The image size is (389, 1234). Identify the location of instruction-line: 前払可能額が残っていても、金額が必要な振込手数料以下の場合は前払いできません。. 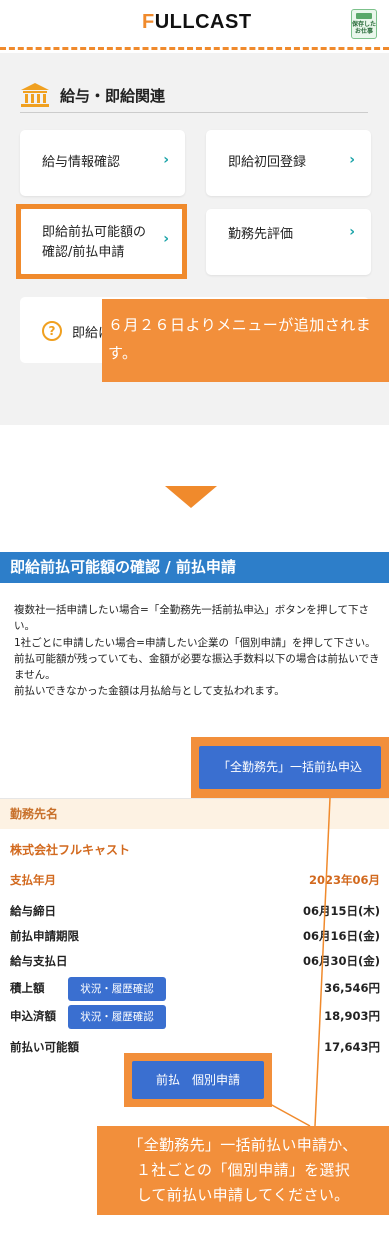
(197, 667).